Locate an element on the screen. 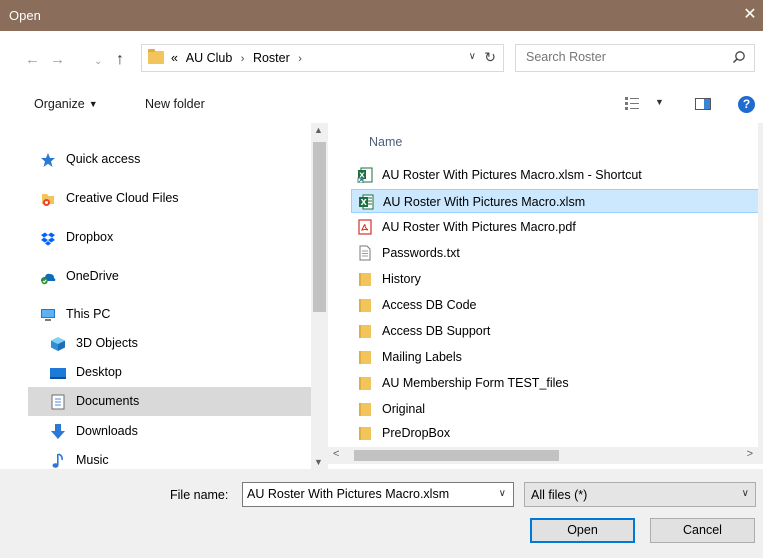 The height and width of the screenshot is (558, 763). up-arrow-icon: ↑ is located at coordinates (120, 60).